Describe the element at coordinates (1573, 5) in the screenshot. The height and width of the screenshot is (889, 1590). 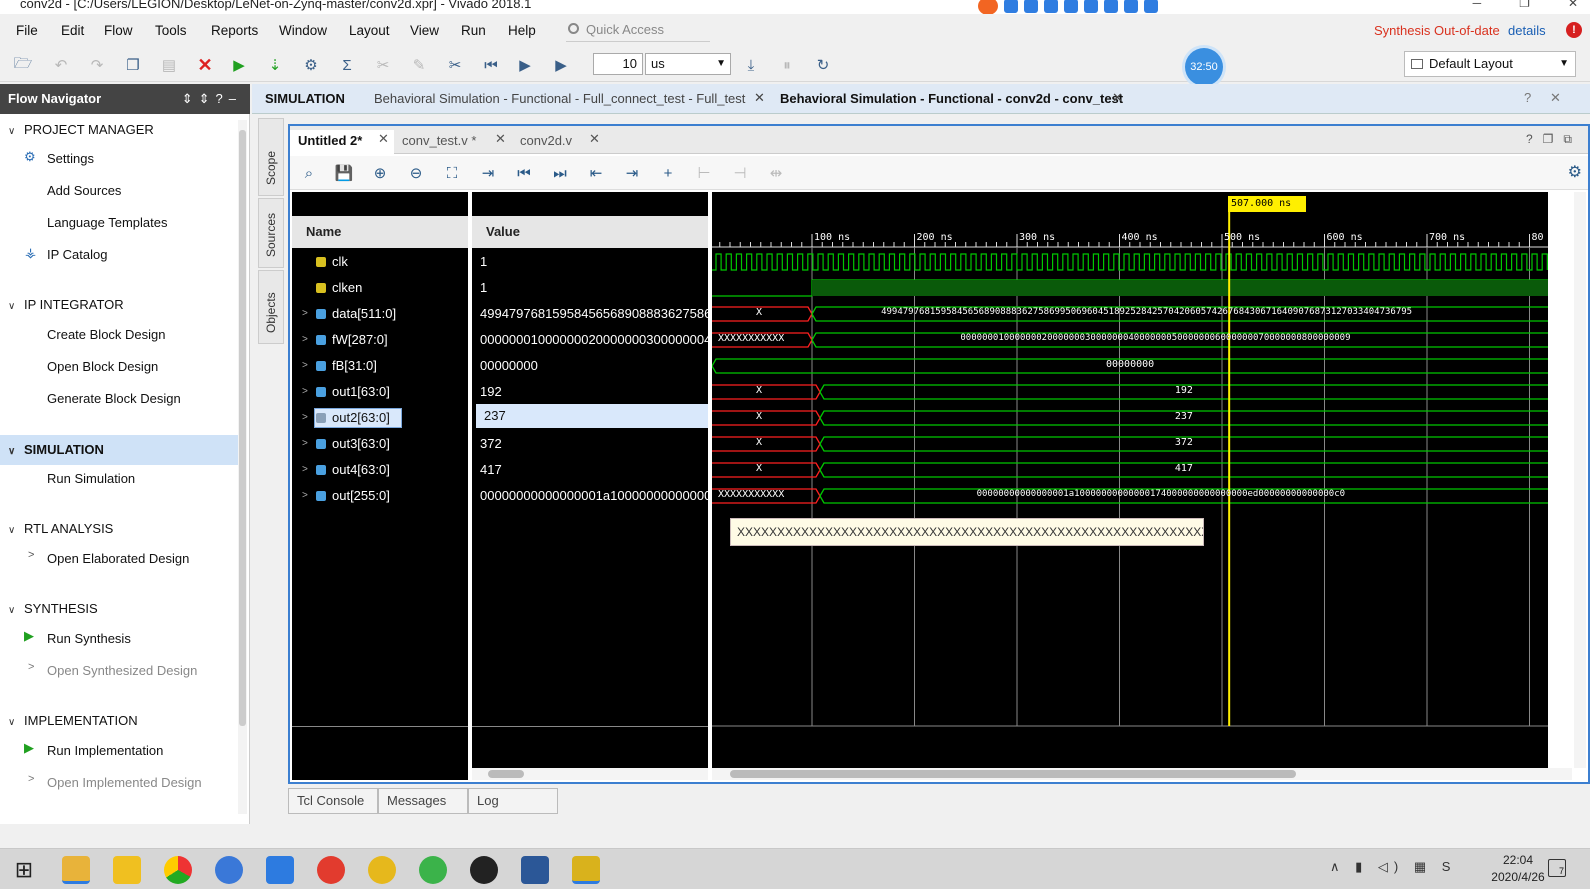
I see `close-window-icon: ✕` at that location.